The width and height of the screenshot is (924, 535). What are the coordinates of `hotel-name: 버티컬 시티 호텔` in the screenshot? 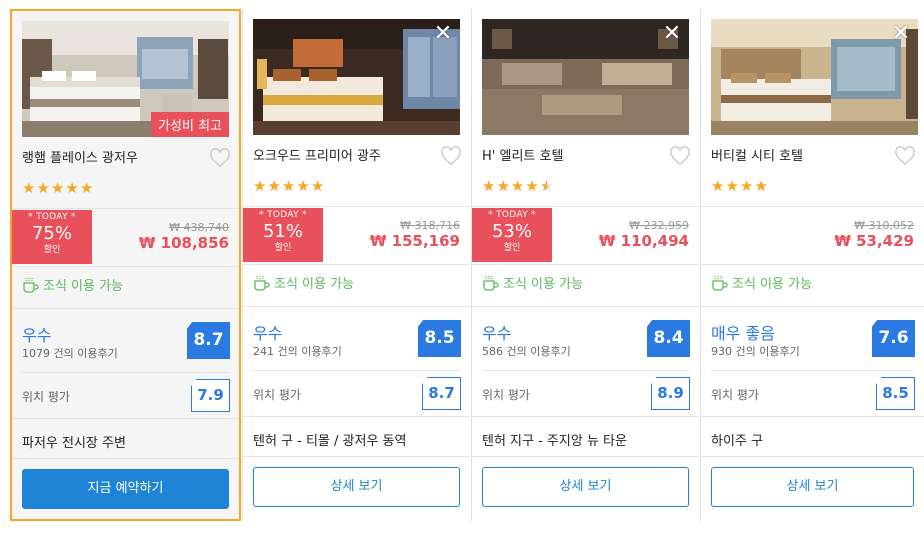 It's located at (757, 154).